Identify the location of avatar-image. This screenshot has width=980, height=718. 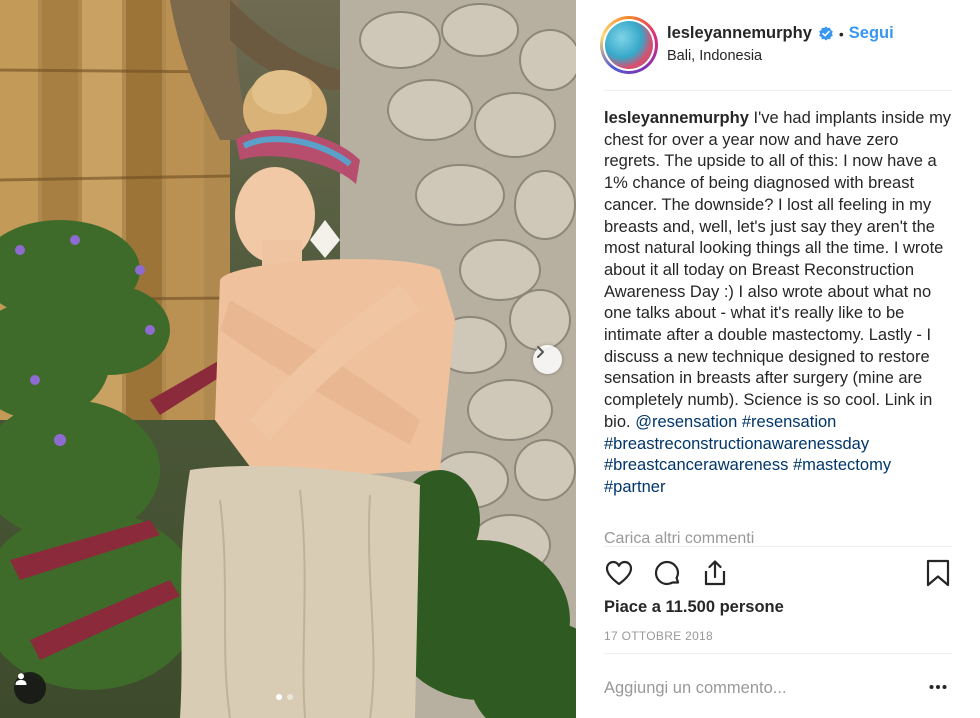
(629, 45).